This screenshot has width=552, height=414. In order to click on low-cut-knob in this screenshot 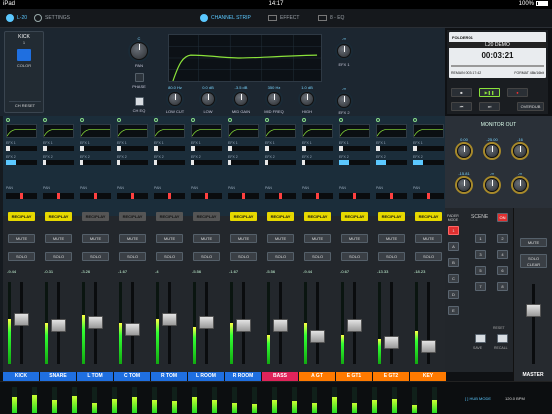, I will do `click(175, 99)`.